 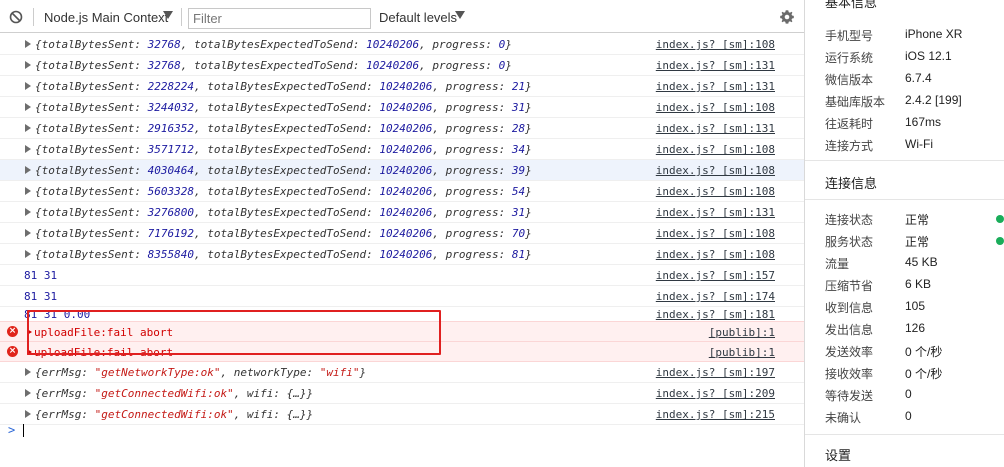 I want to click on console-input-caret, so click(x=23, y=430).